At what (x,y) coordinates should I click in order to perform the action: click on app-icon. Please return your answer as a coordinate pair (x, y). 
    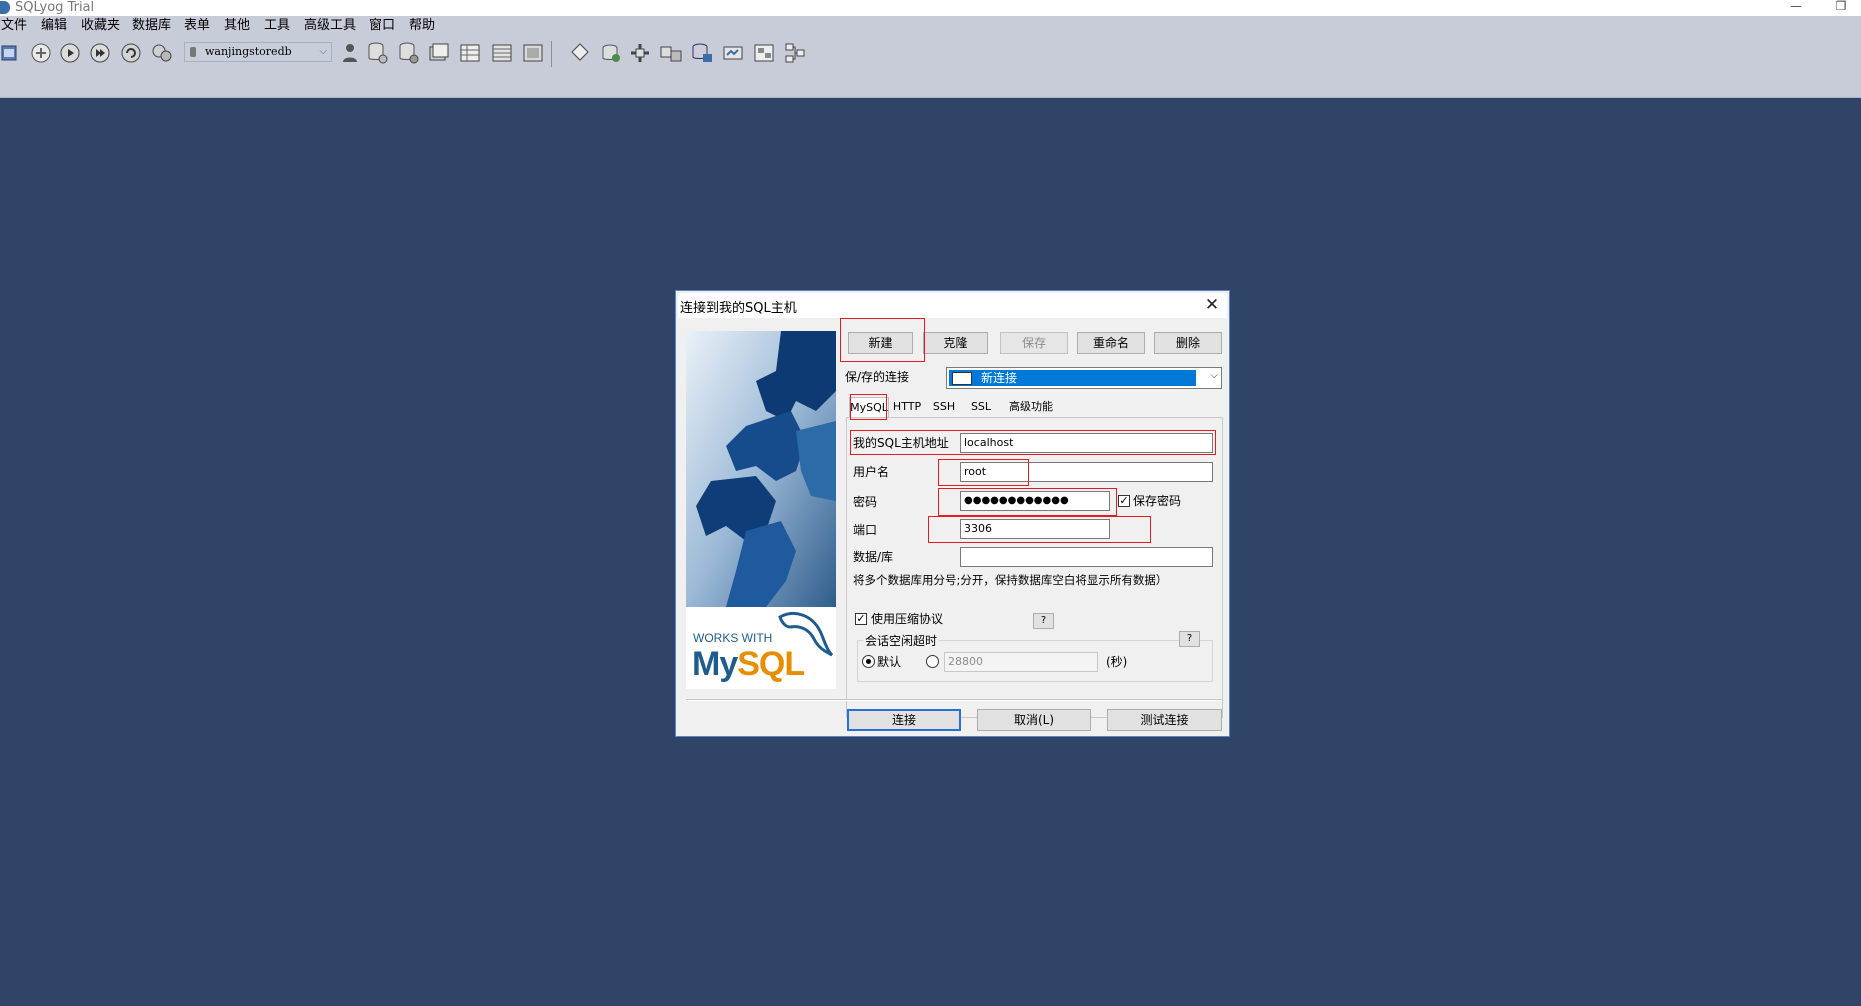
    Looking at the image, I should click on (5, 7).